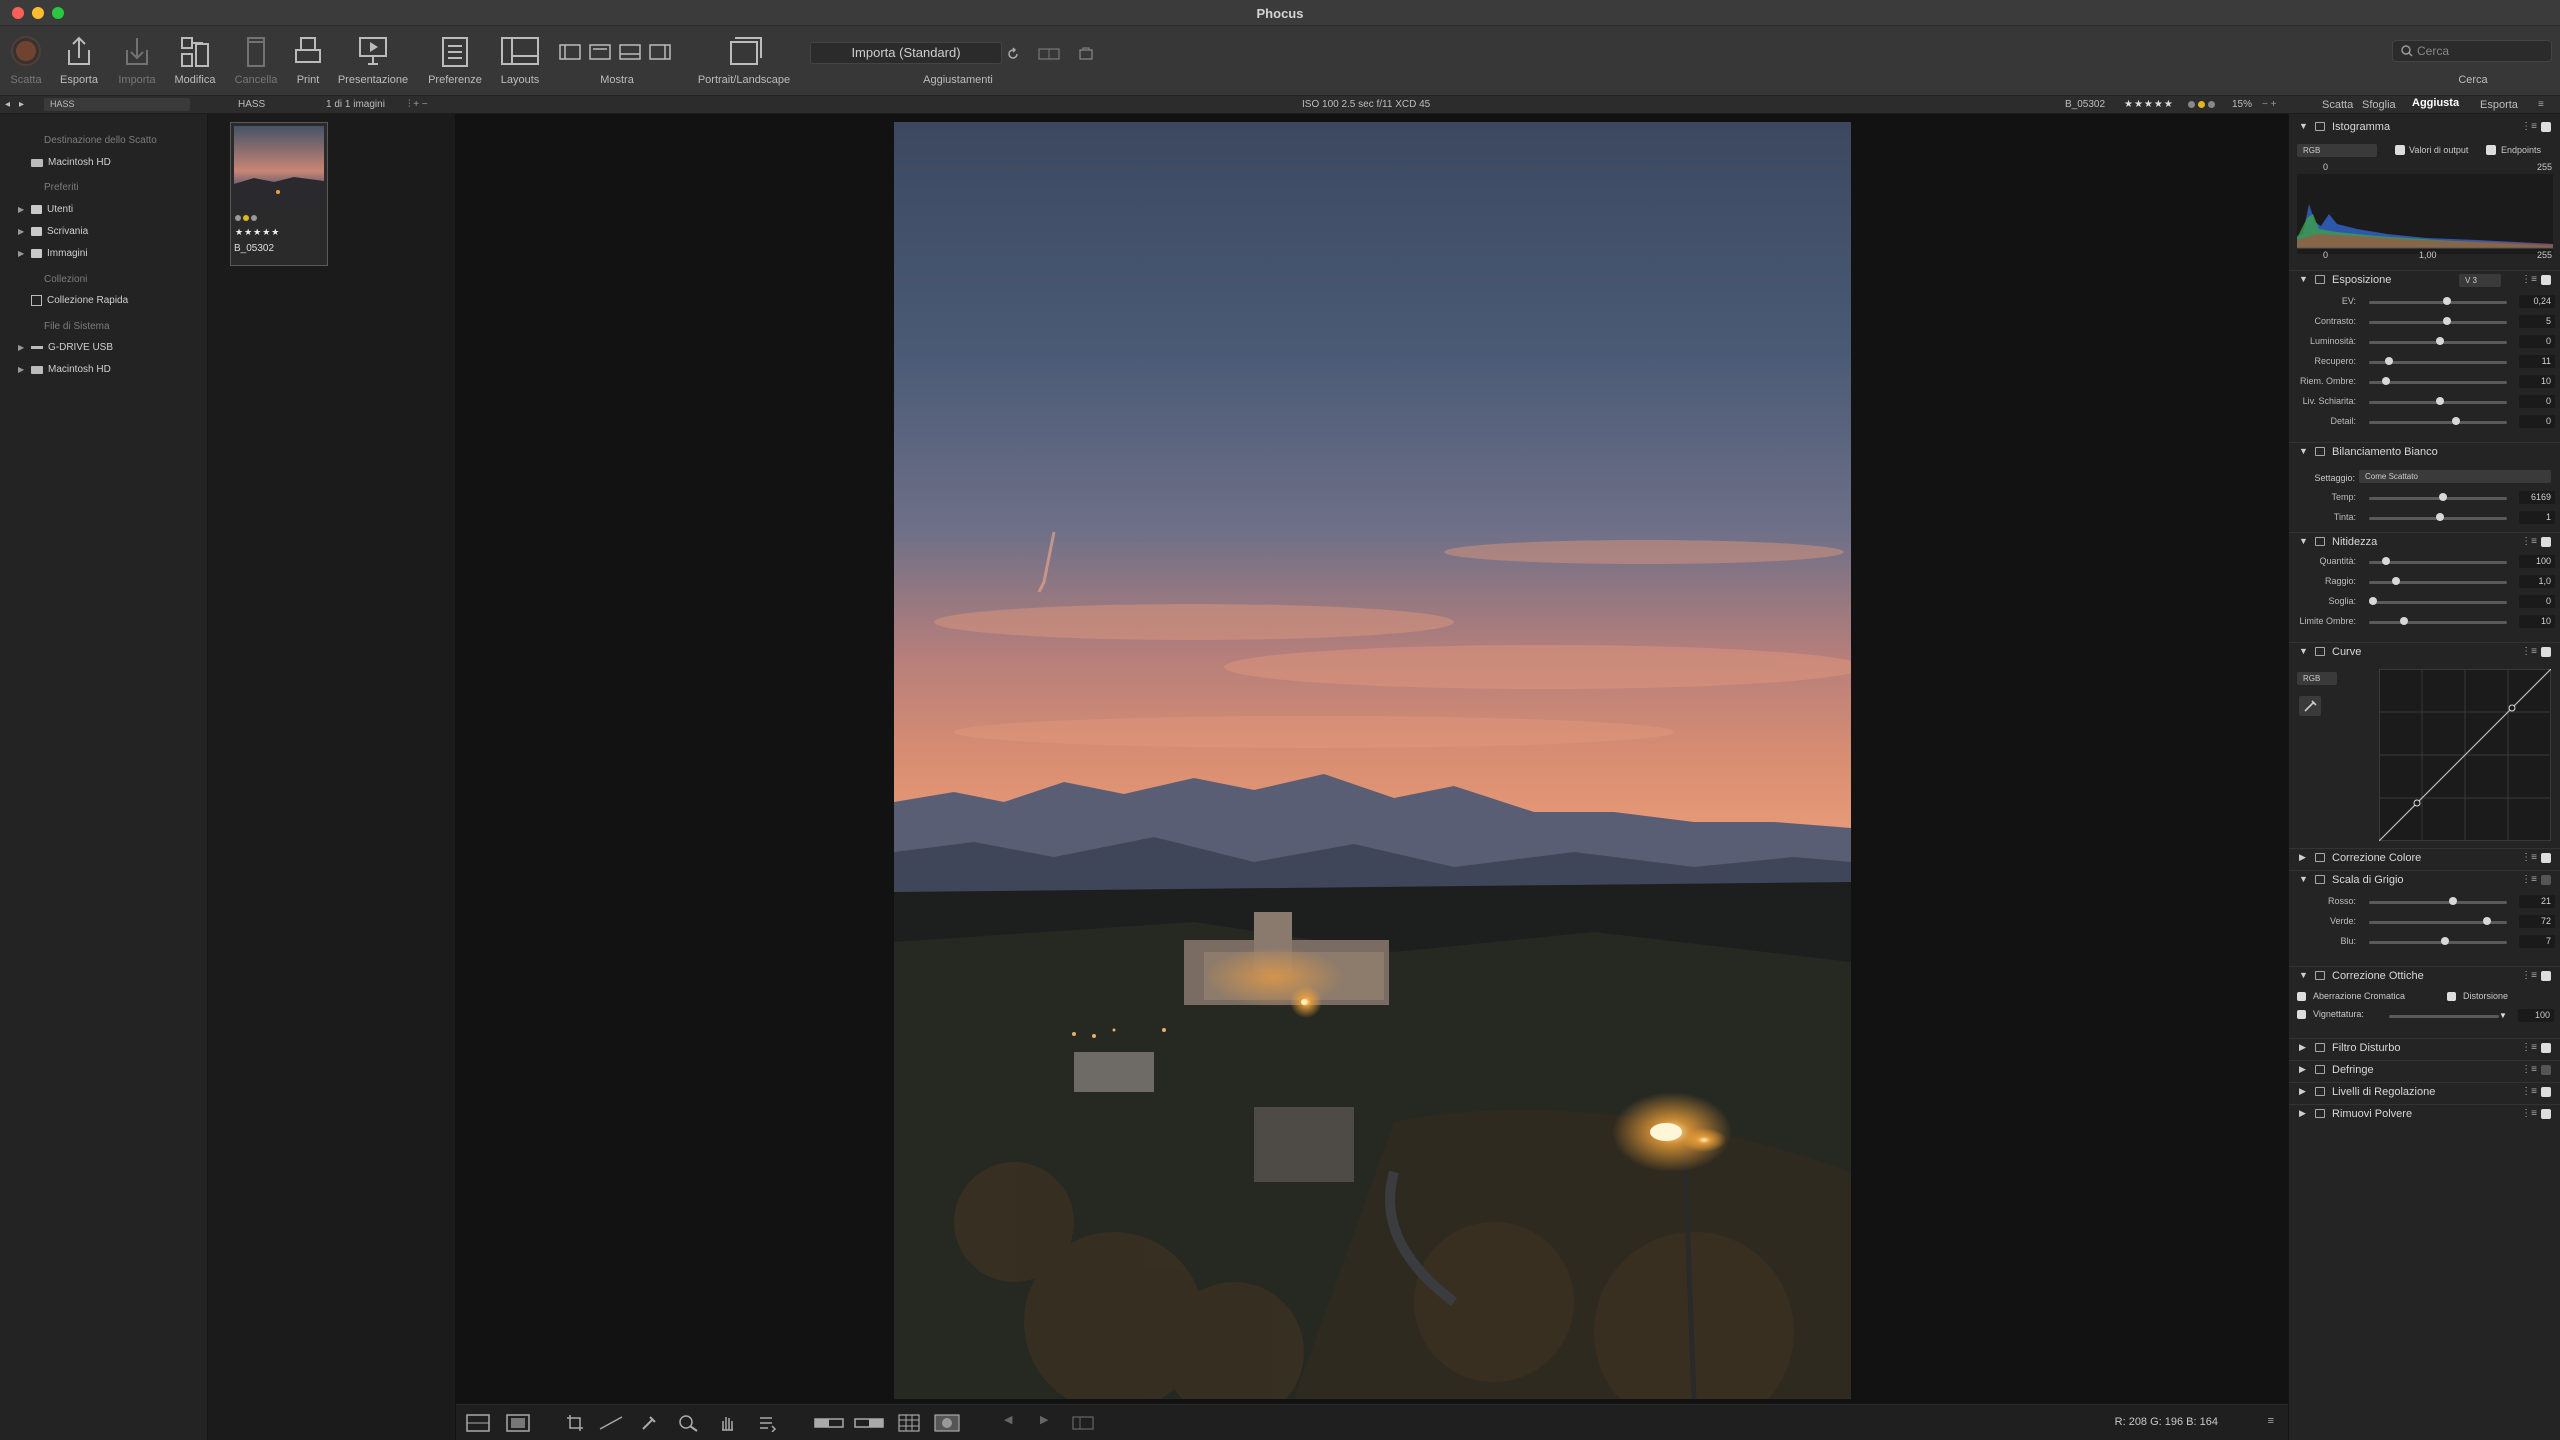 This screenshot has width=2560, height=1440. Describe the element at coordinates (117, 104) in the screenshot. I see `location-dropdown: HASS` at that location.